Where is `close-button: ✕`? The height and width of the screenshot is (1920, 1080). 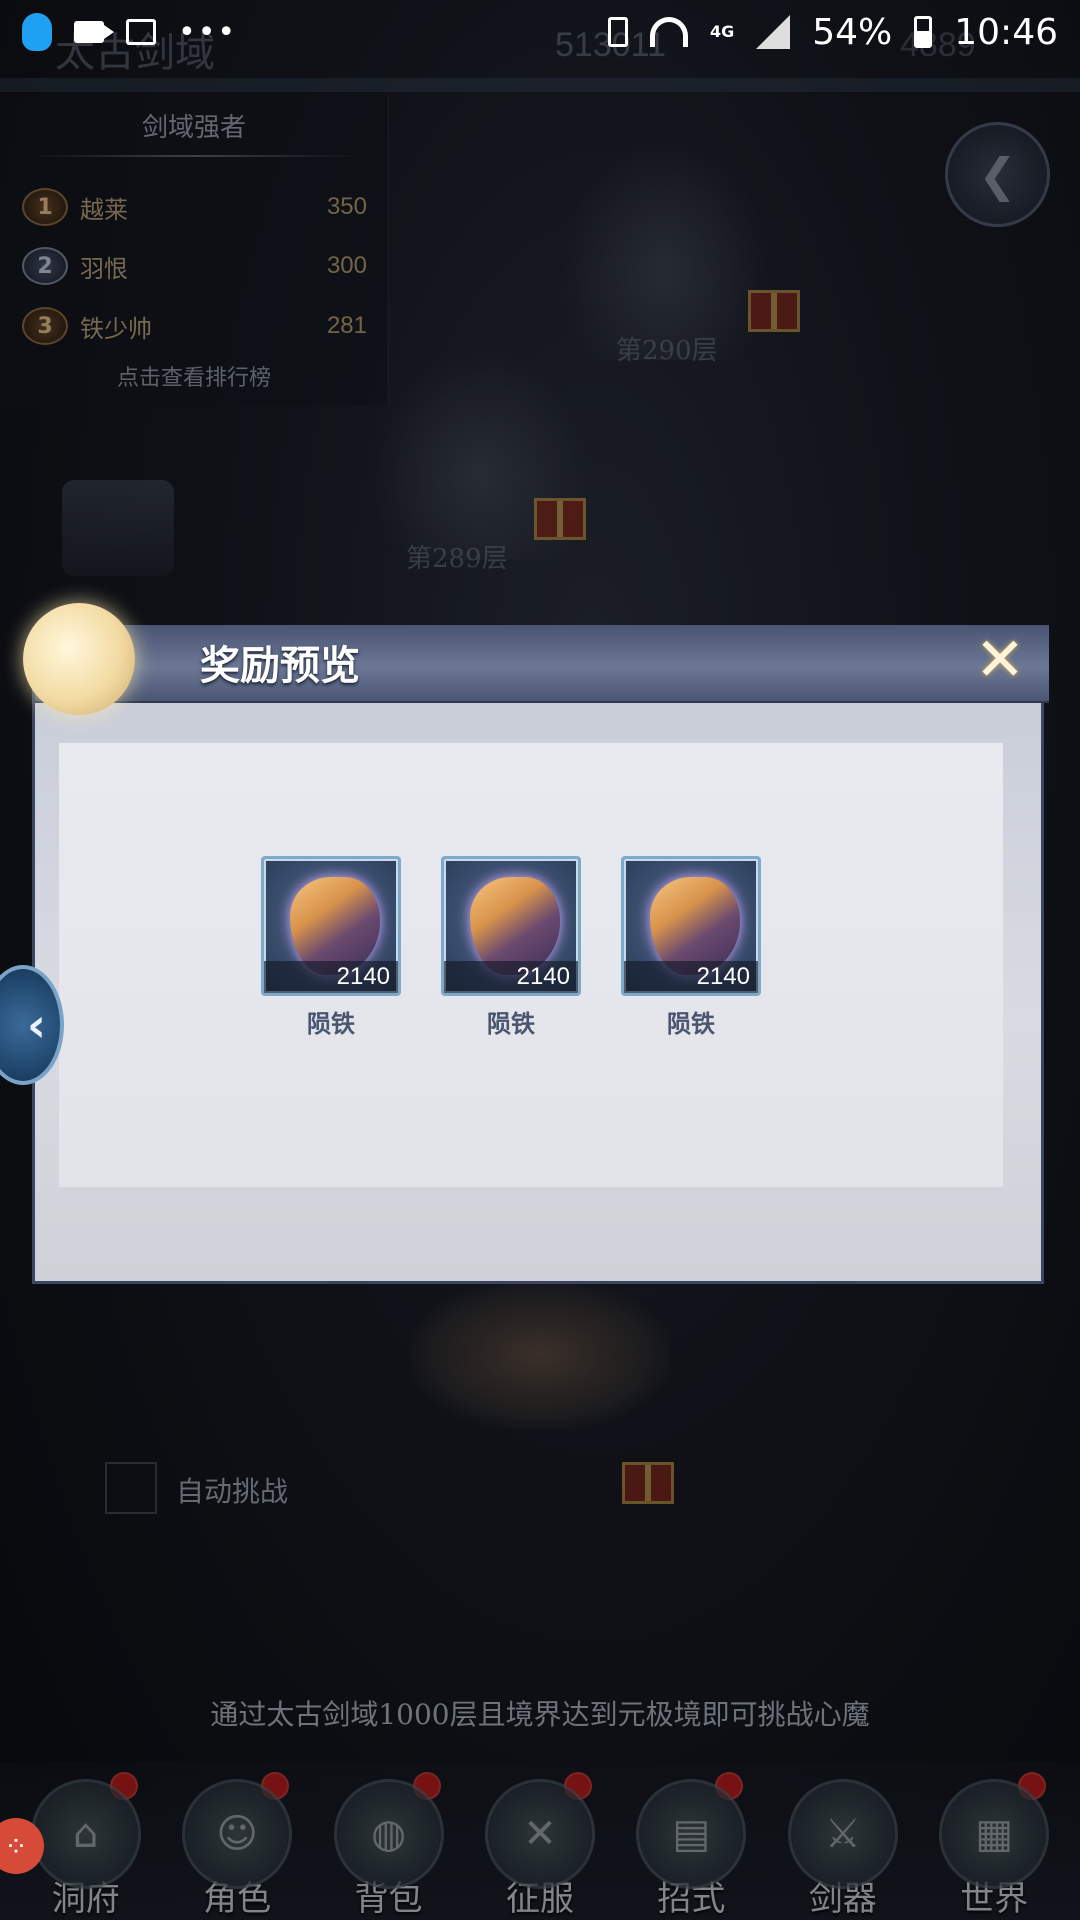
close-button: ✕ is located at coordinates (1000, 660).